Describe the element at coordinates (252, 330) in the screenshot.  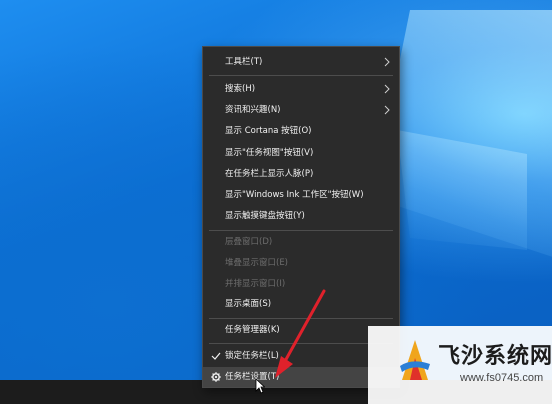
I see `menu-item-label: 任务管理器(K)` at that location.